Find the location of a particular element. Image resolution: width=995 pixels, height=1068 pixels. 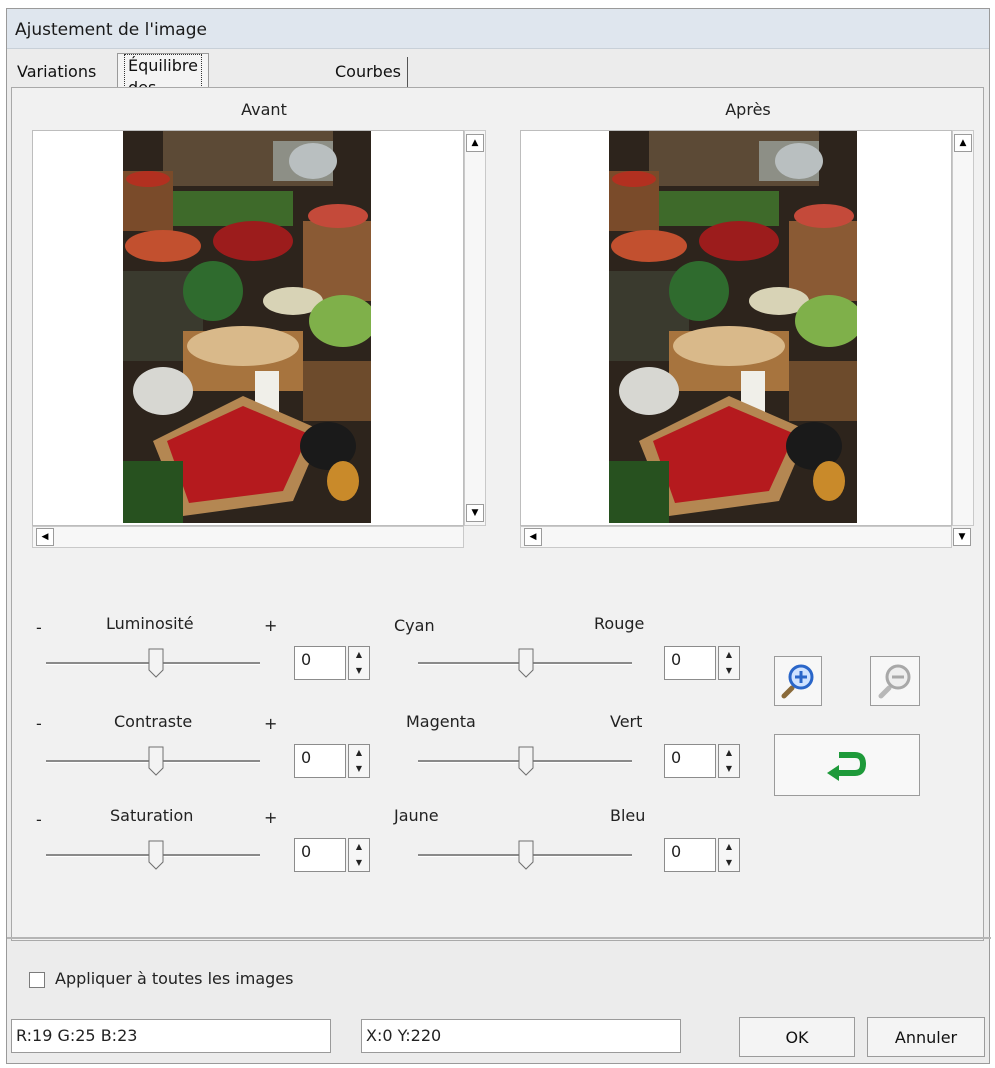

tab-curves-levels: Courbes et niveaux is located at coordinates (369, 99).